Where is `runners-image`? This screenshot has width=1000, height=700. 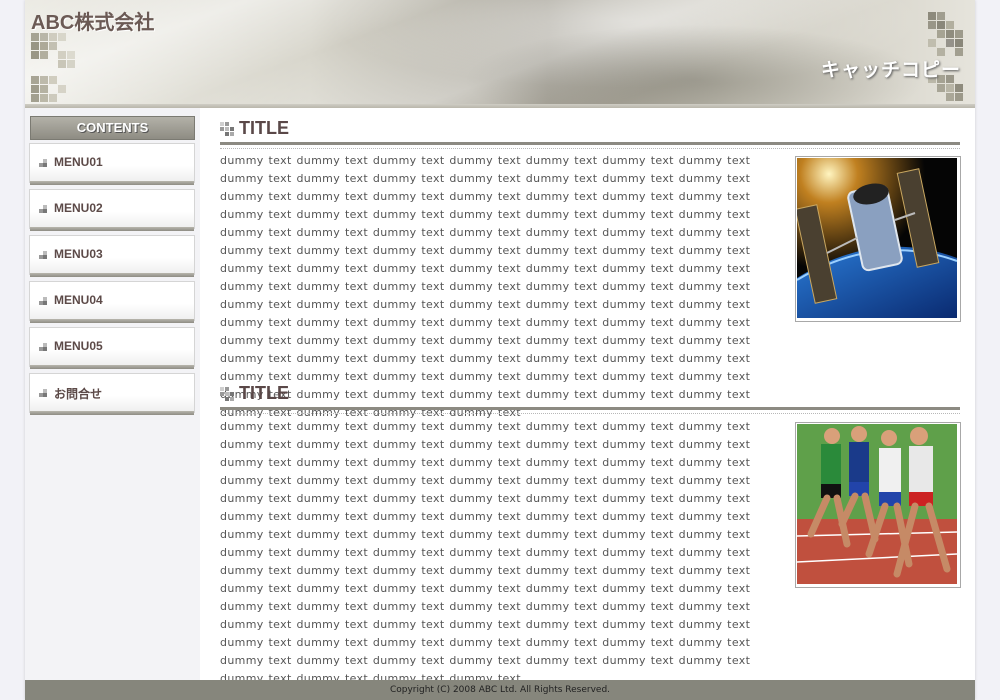 runners-image is located at coordinates (877, 504).